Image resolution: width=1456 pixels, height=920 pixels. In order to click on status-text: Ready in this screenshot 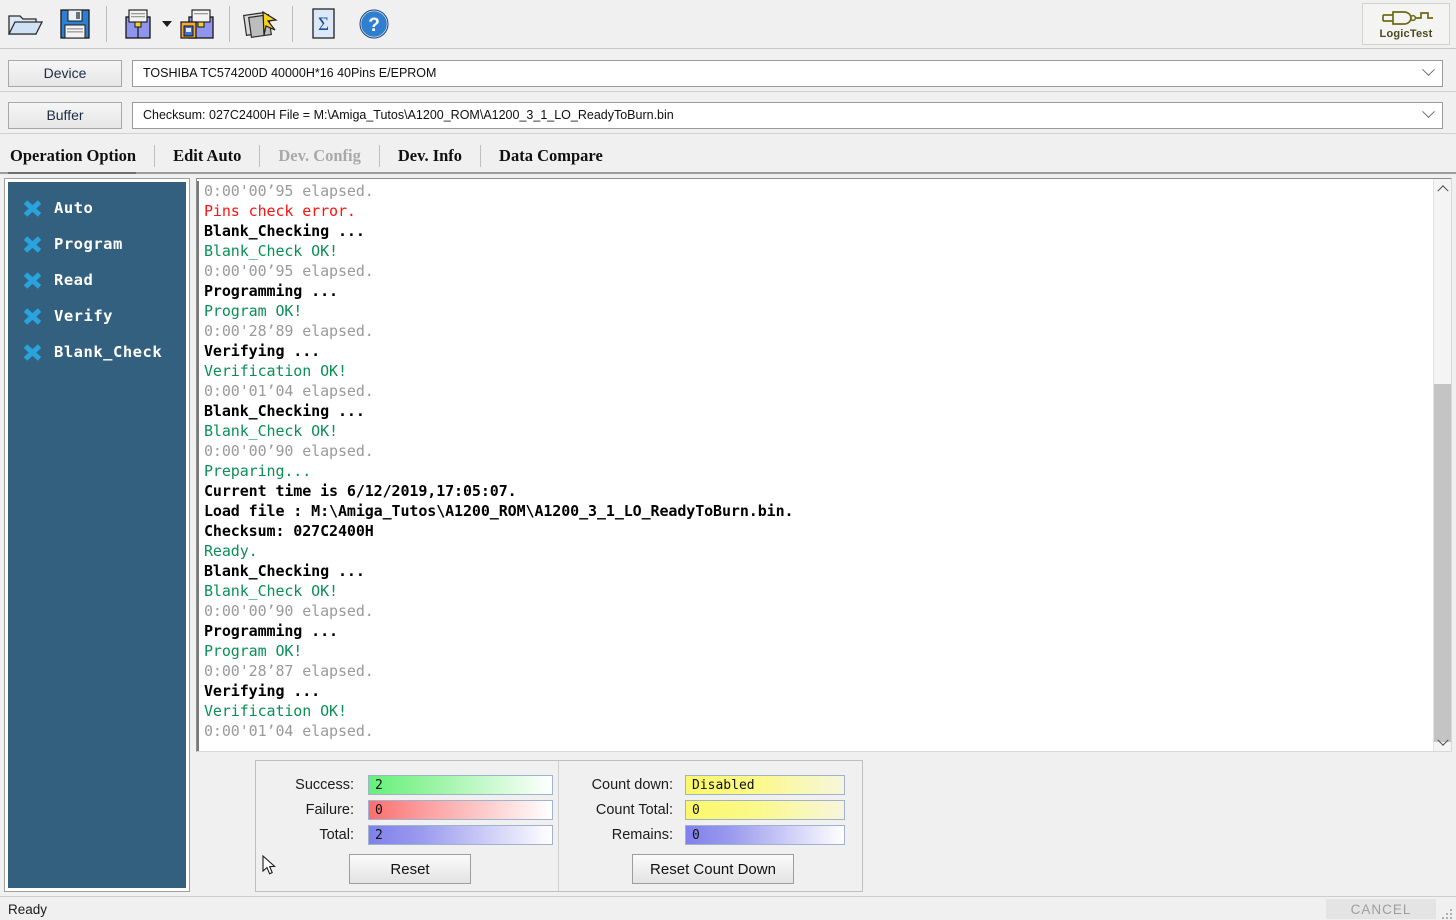, I will do `click(28, 909)`.